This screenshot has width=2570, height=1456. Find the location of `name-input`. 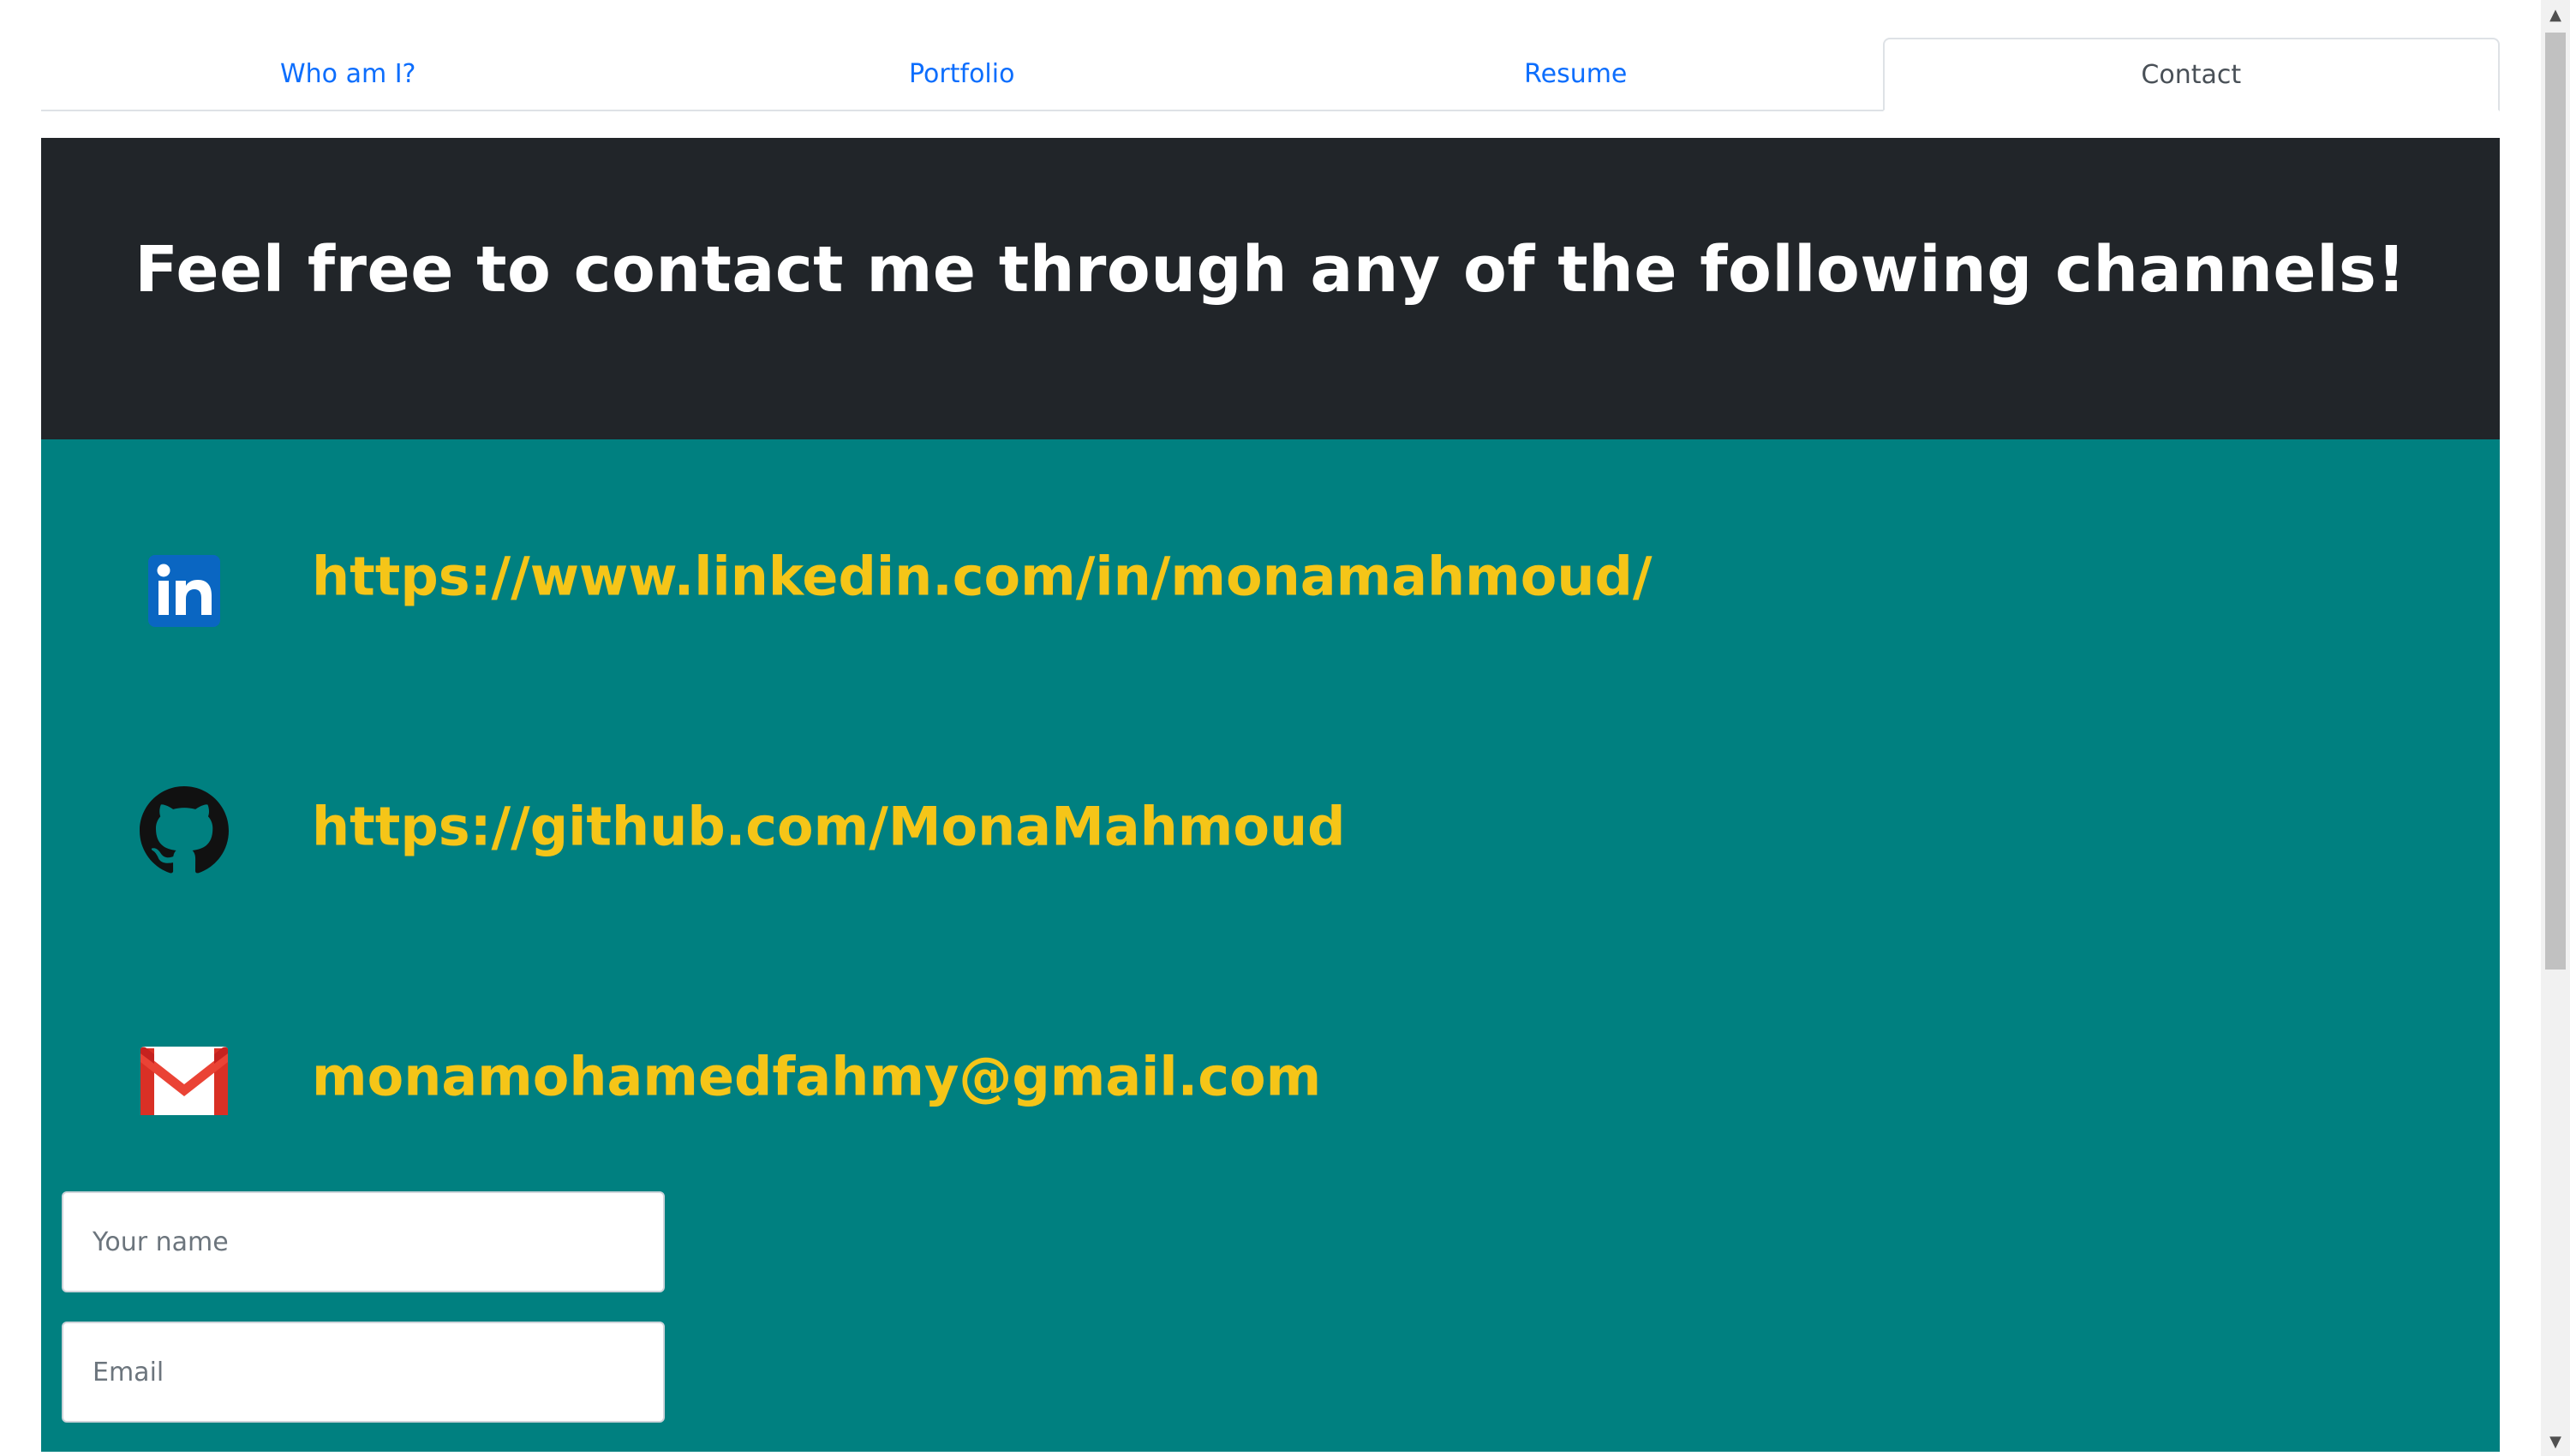

name-input is located at coordinates (363, 1241).